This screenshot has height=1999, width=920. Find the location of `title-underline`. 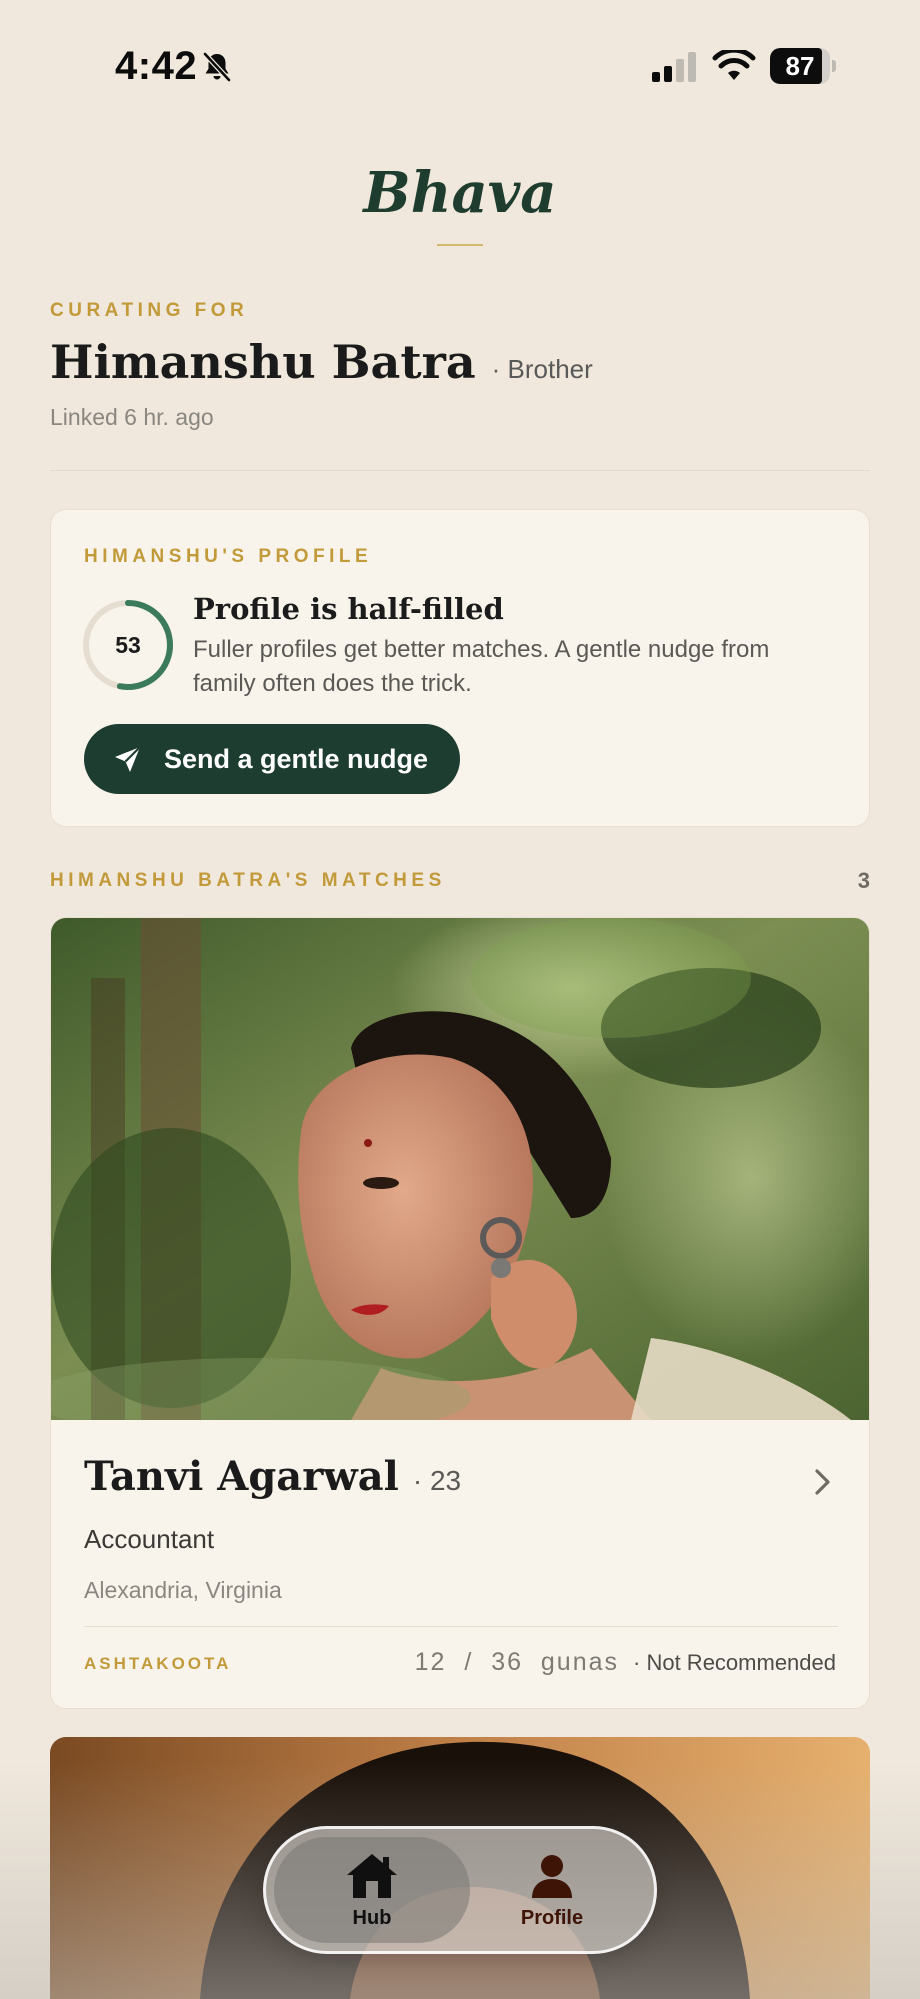

title-underline is located at coordinates (460, 245).